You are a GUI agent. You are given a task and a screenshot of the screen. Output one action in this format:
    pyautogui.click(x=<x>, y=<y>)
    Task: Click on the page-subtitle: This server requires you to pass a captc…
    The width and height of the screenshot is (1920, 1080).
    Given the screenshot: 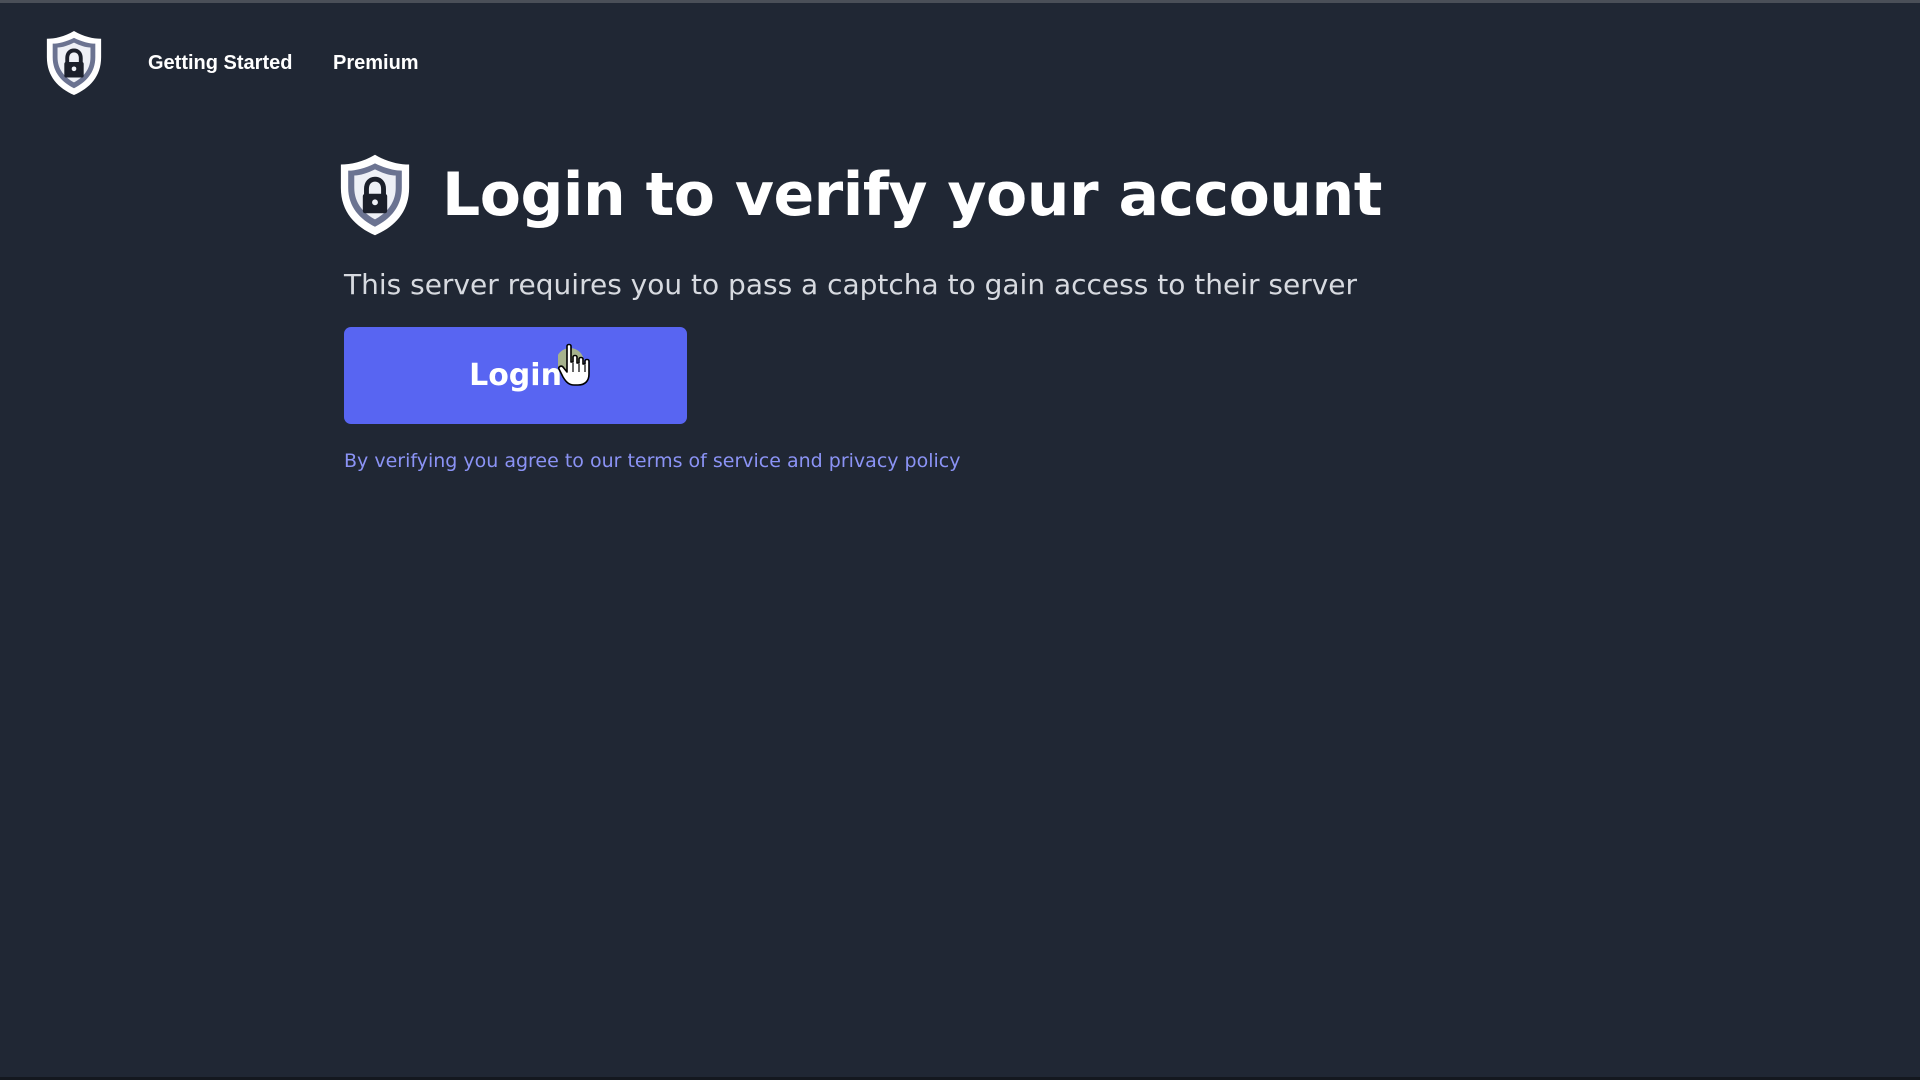 What is the action you would take?
    pyautogui.click(x=851, y=284)
    